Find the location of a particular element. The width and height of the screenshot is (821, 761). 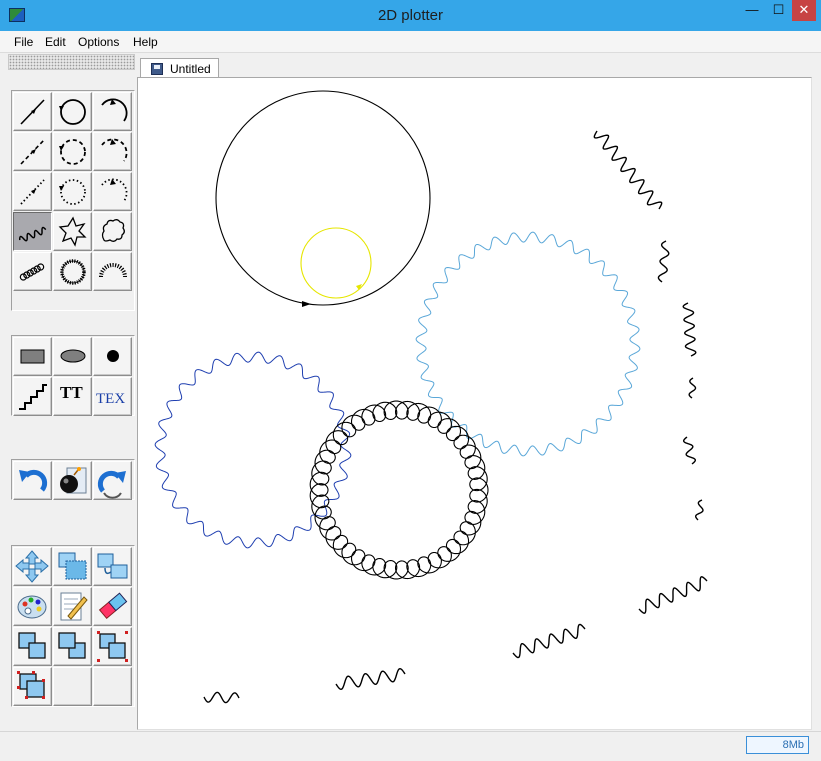

line-dashed-tool is located at coordinates (32, 151).